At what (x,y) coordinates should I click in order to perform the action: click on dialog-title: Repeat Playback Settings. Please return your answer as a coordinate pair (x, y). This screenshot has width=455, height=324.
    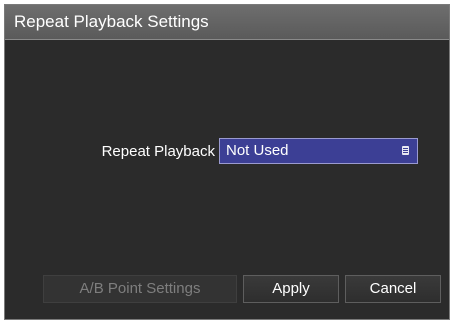
    Looking at the image, I should click on (111, 21).